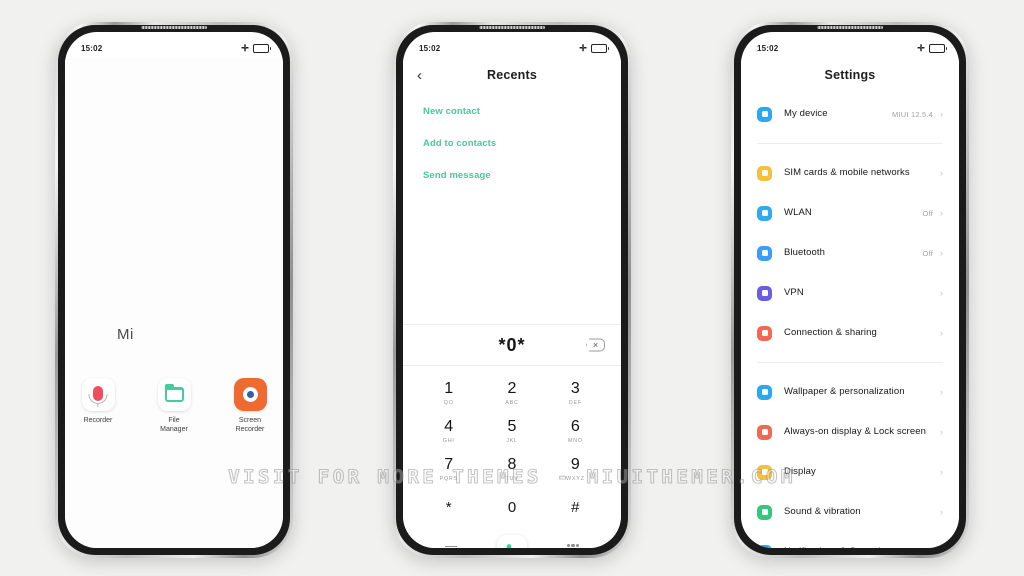 The height and width of the screenshot is (576, 1024). Describe the element at coordinates (512, 143) in the screenshot. I see `action-add-to-contacts: Add to contacts` at that location.